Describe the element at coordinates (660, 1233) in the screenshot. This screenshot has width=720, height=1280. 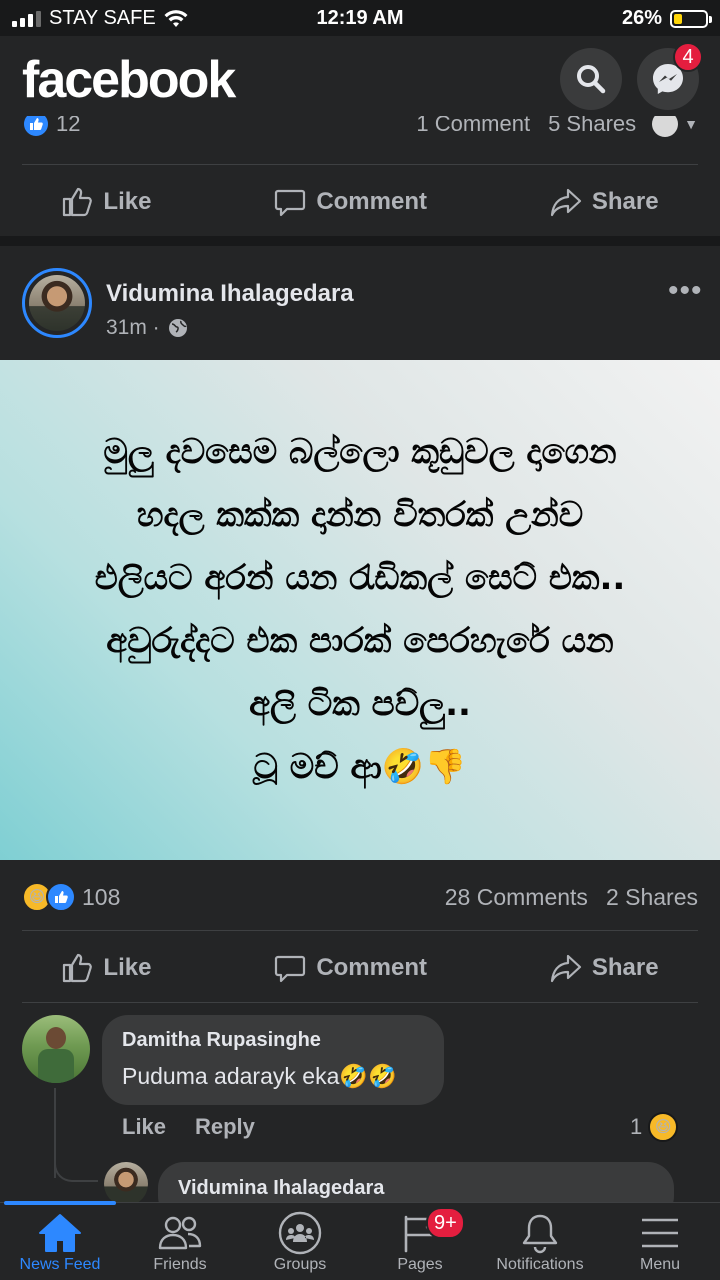
I see `hamburger-menu-icon` at that location.